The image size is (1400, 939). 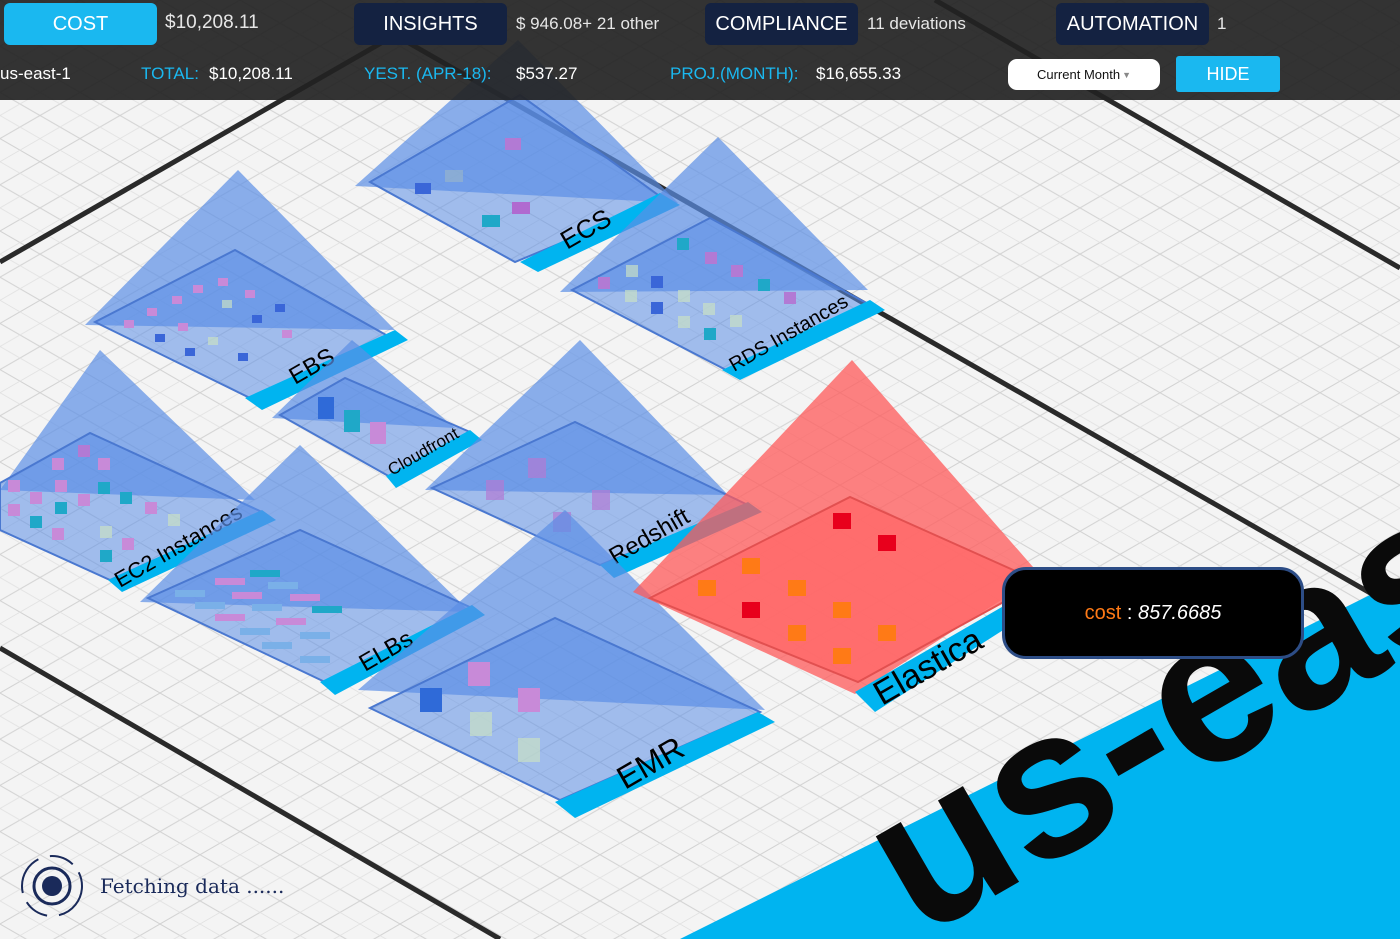 I want to click on projection-value: $16,655.33, so click(x=859, y=73).